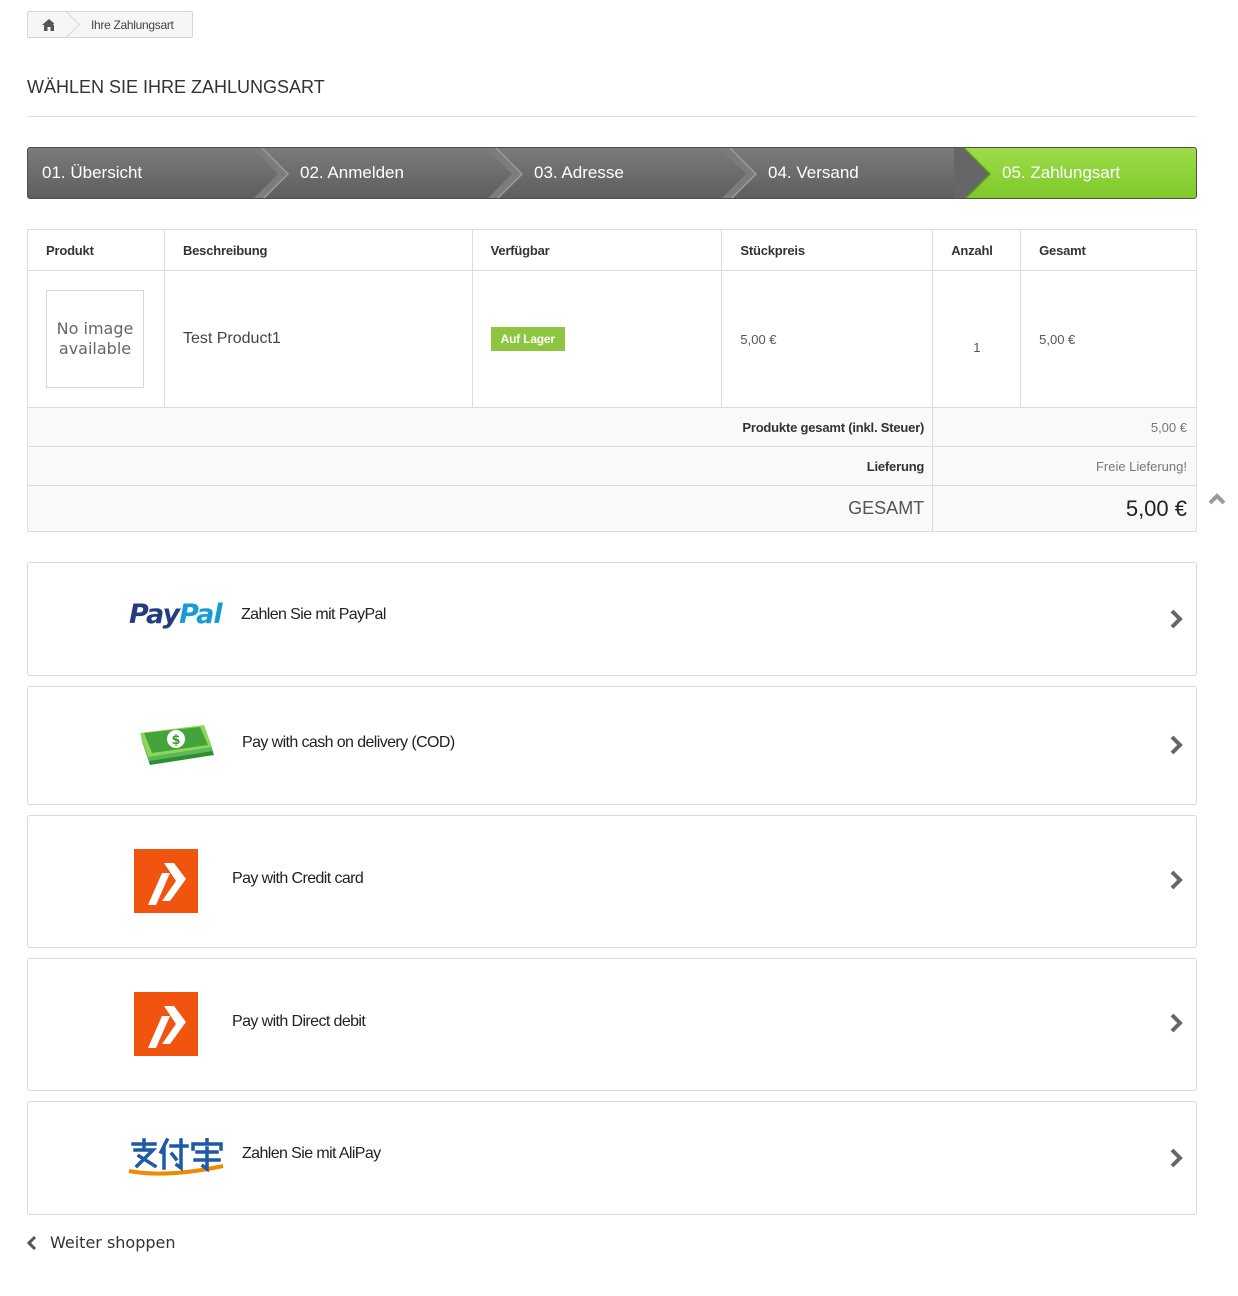 The width and height of the screenshot is (1238, 1296). I want to click on alipay-logo, so click(176, 1157).